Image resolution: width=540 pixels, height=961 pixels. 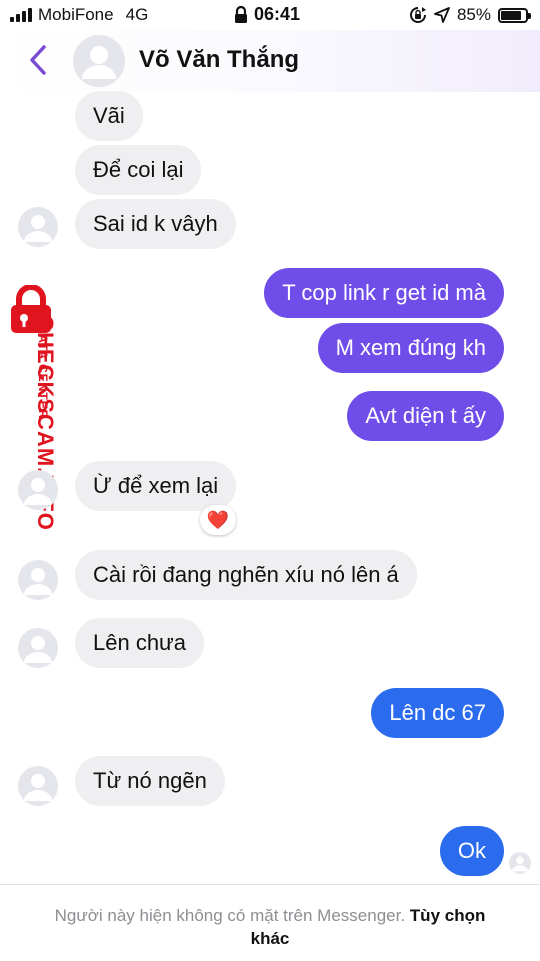 I want to click on carrier-name: MobiFone, so click(x=76, y=14).